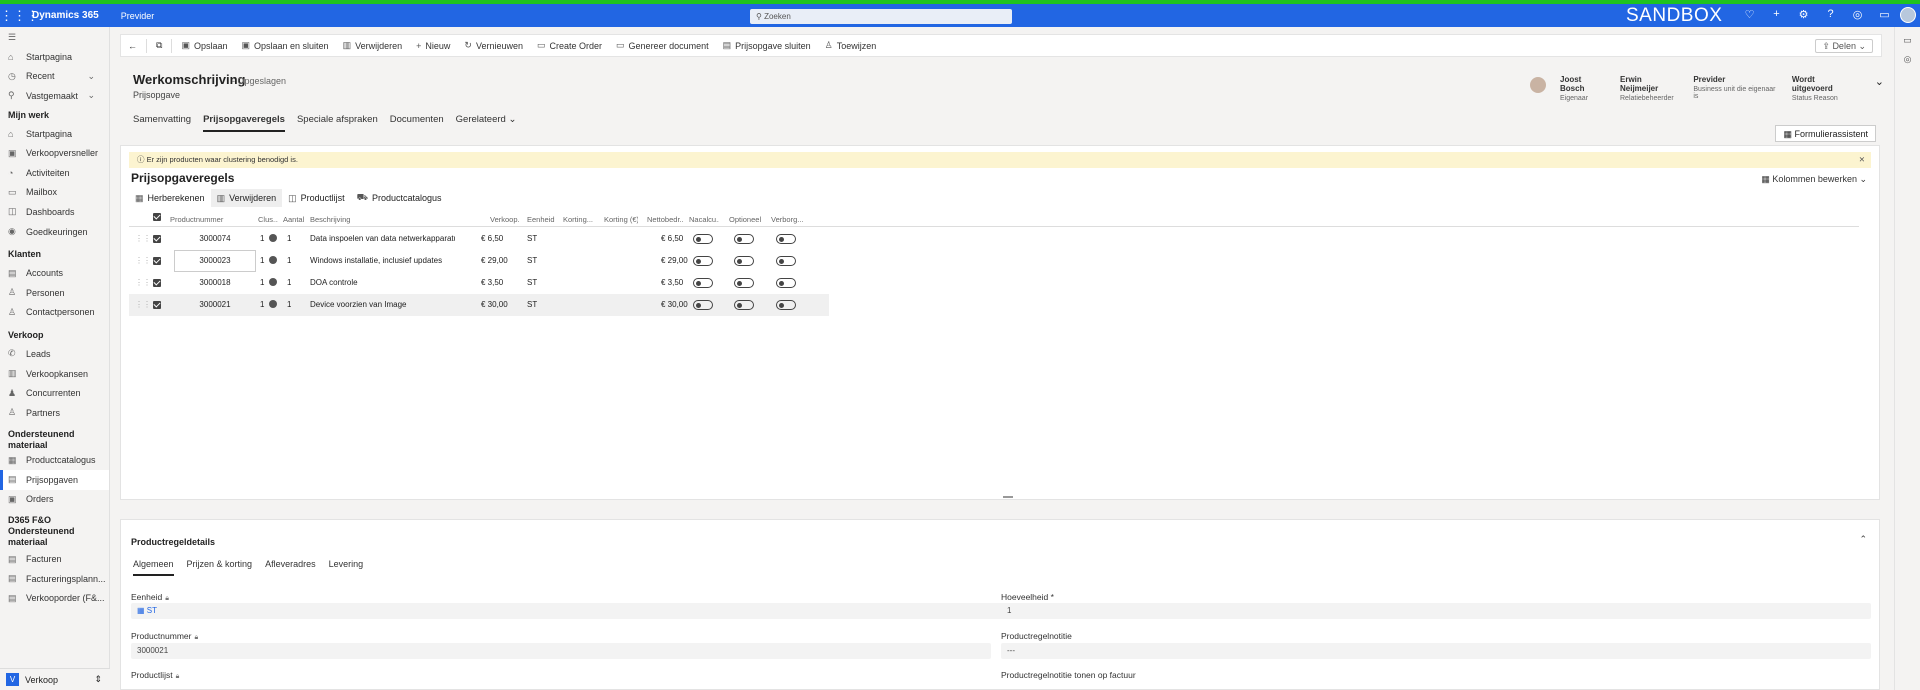 The image size is (1920, 690). I want to click on generate-document-button: ▭ Genereer document, so click(662, 45).